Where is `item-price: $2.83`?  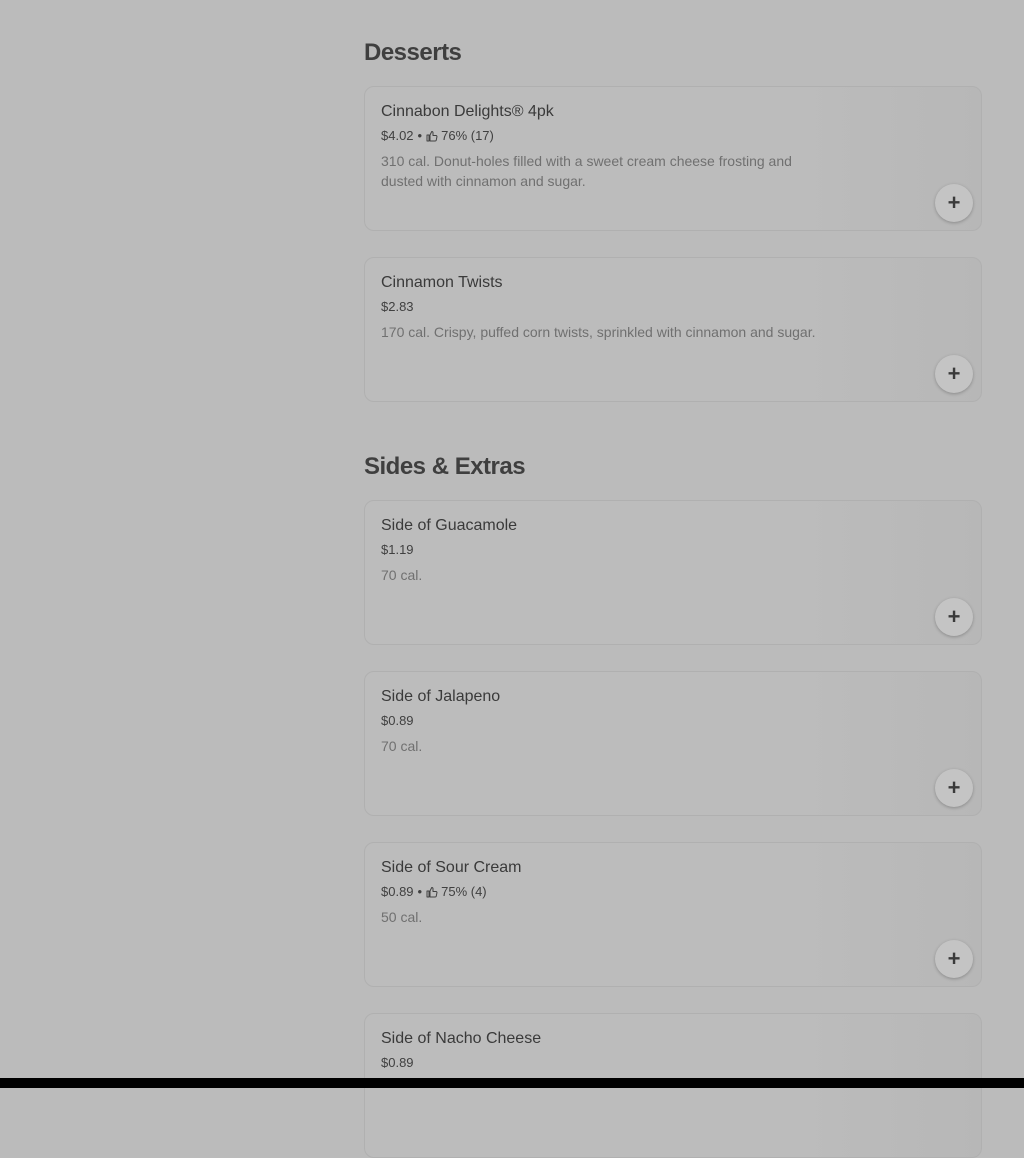
item-price: $2.83 is located at coordinates (397, 306).